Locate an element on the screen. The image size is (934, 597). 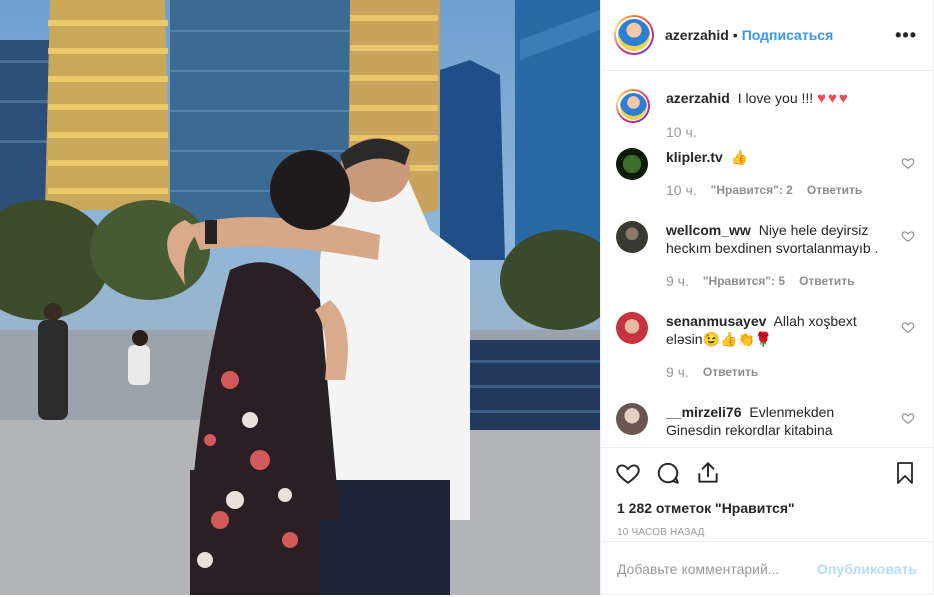
comment-bubble-icon is located at coordinates (668, 473).